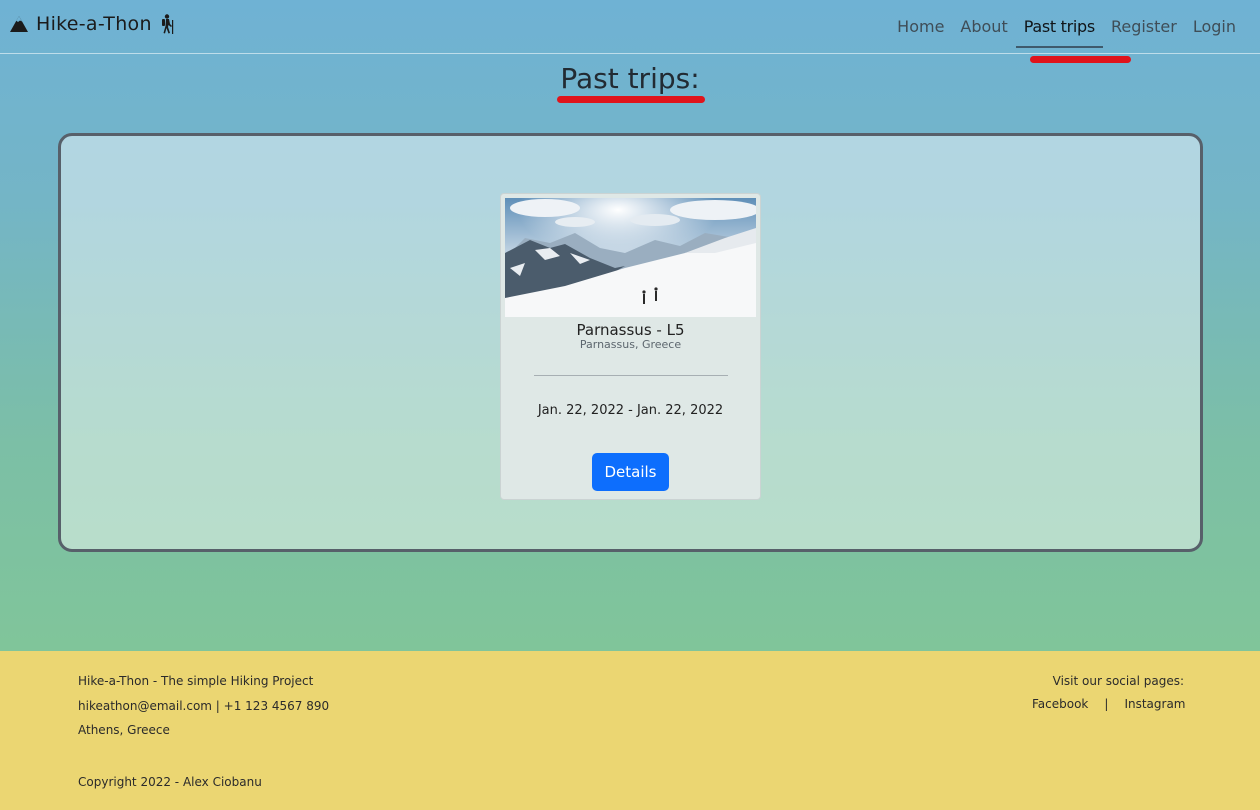  Describe the element at coordinates (1214, 27) in the screenshot. I see `nav-login: Login` at that location.